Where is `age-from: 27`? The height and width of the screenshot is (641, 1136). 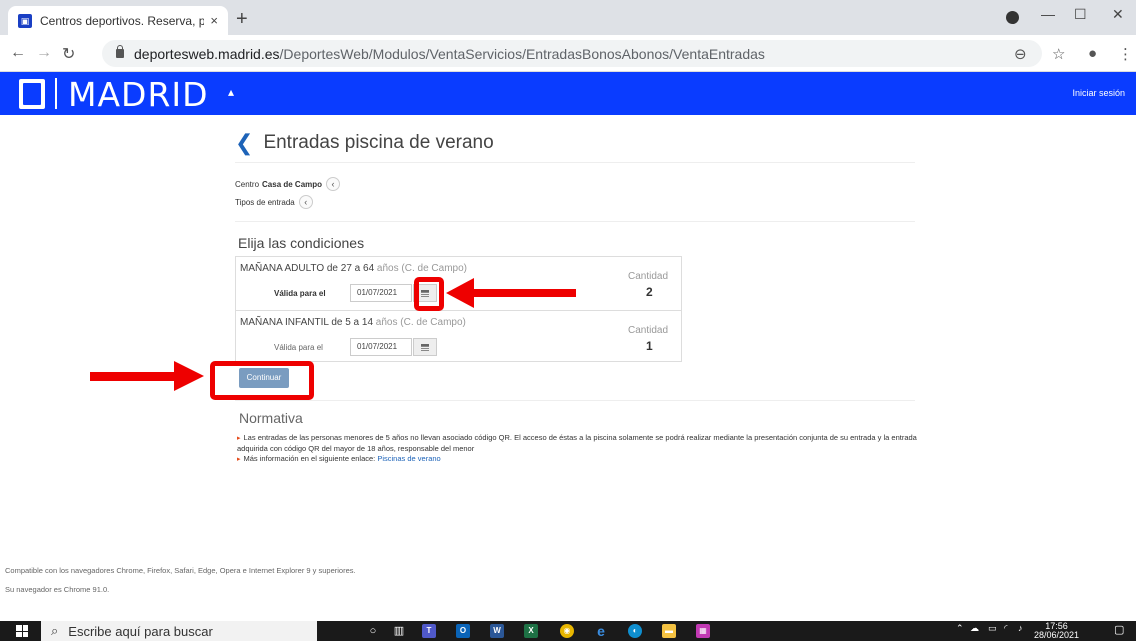 age-from: 27 is located at coordinates (346, 268).